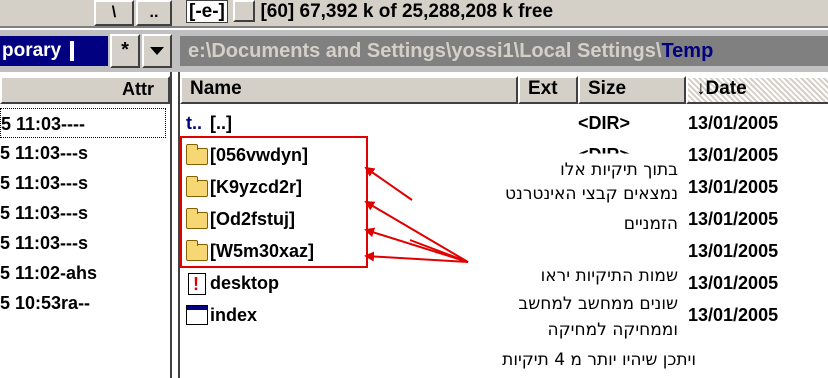 The image size is (828, 378). I want to click on file-size: <DIR>, so click(604, 123).